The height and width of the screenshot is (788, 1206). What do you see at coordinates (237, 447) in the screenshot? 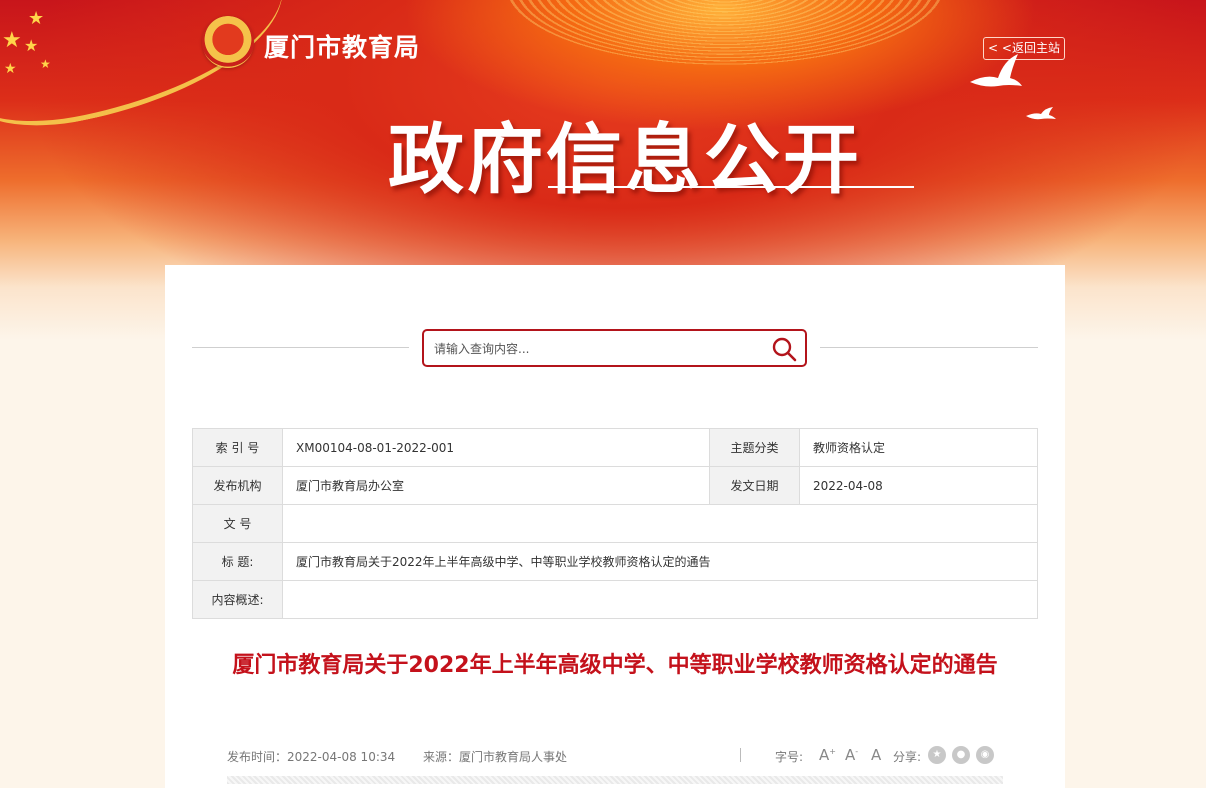
I see `index-number-label: 索 引 号` at bounding box center [237, 447].